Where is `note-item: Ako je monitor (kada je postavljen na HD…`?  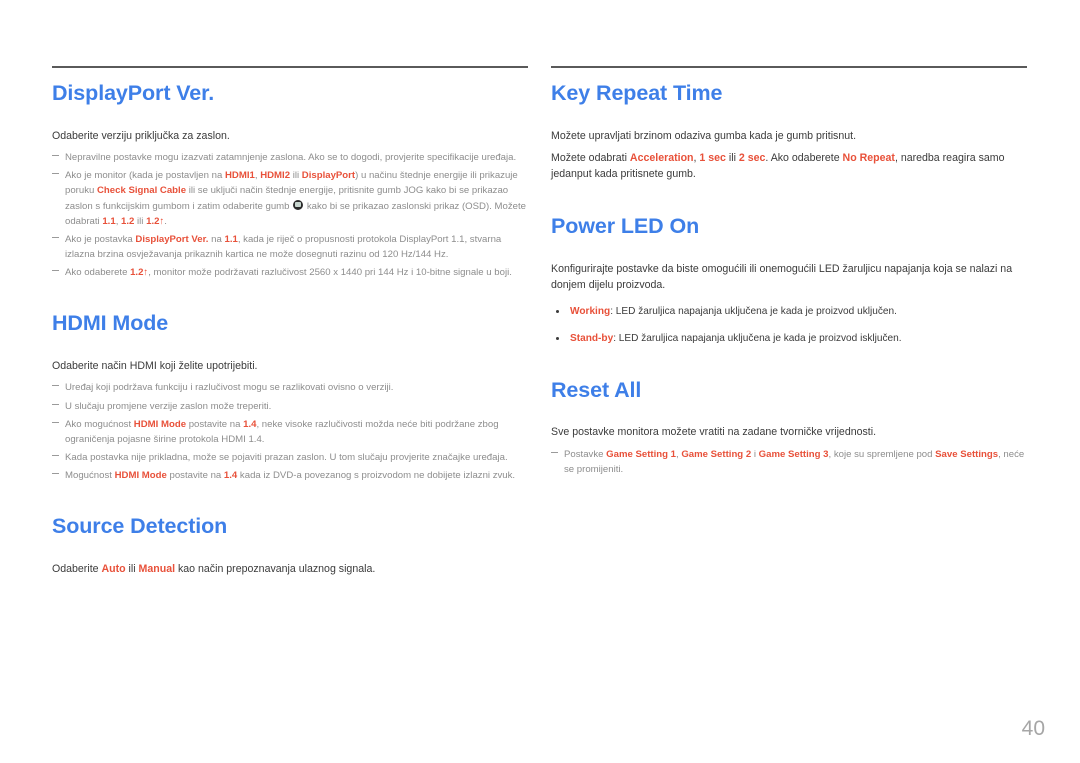
note-item: Ako je monitor (kada je postavljen na HD… is located at coordinates (290, 198).